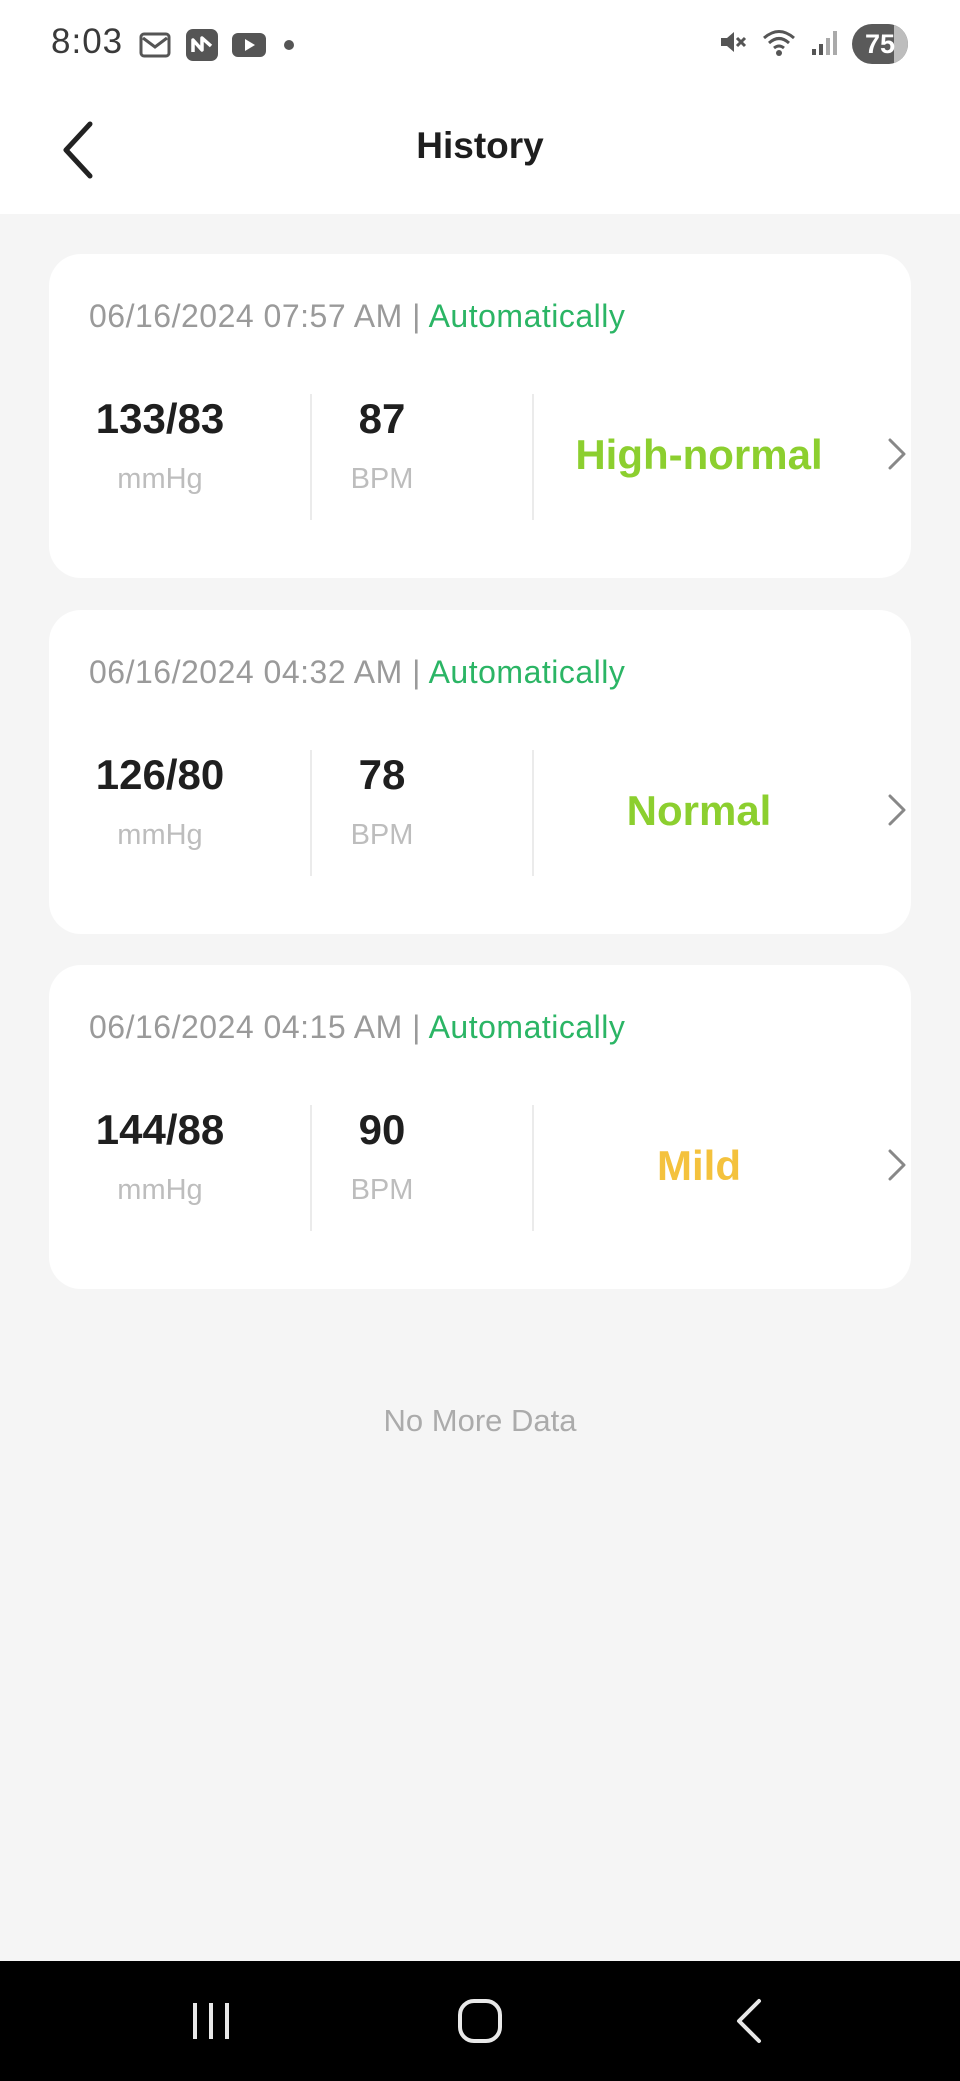  Describe the element at coordinates (382, 1129) in the screenshot. I see `heart-rate-value: 90` at that location.